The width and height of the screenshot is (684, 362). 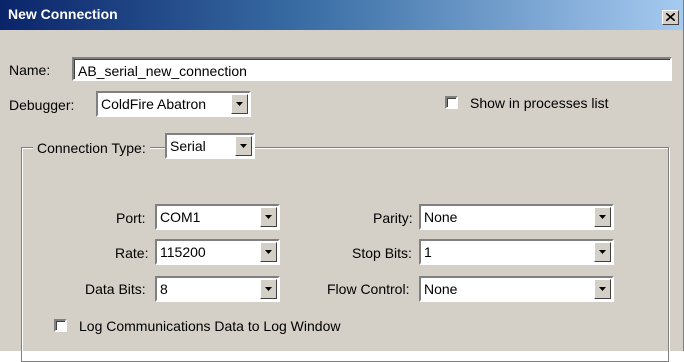 I want to click on data-bits-value: 8, so click(x=164, y=289).